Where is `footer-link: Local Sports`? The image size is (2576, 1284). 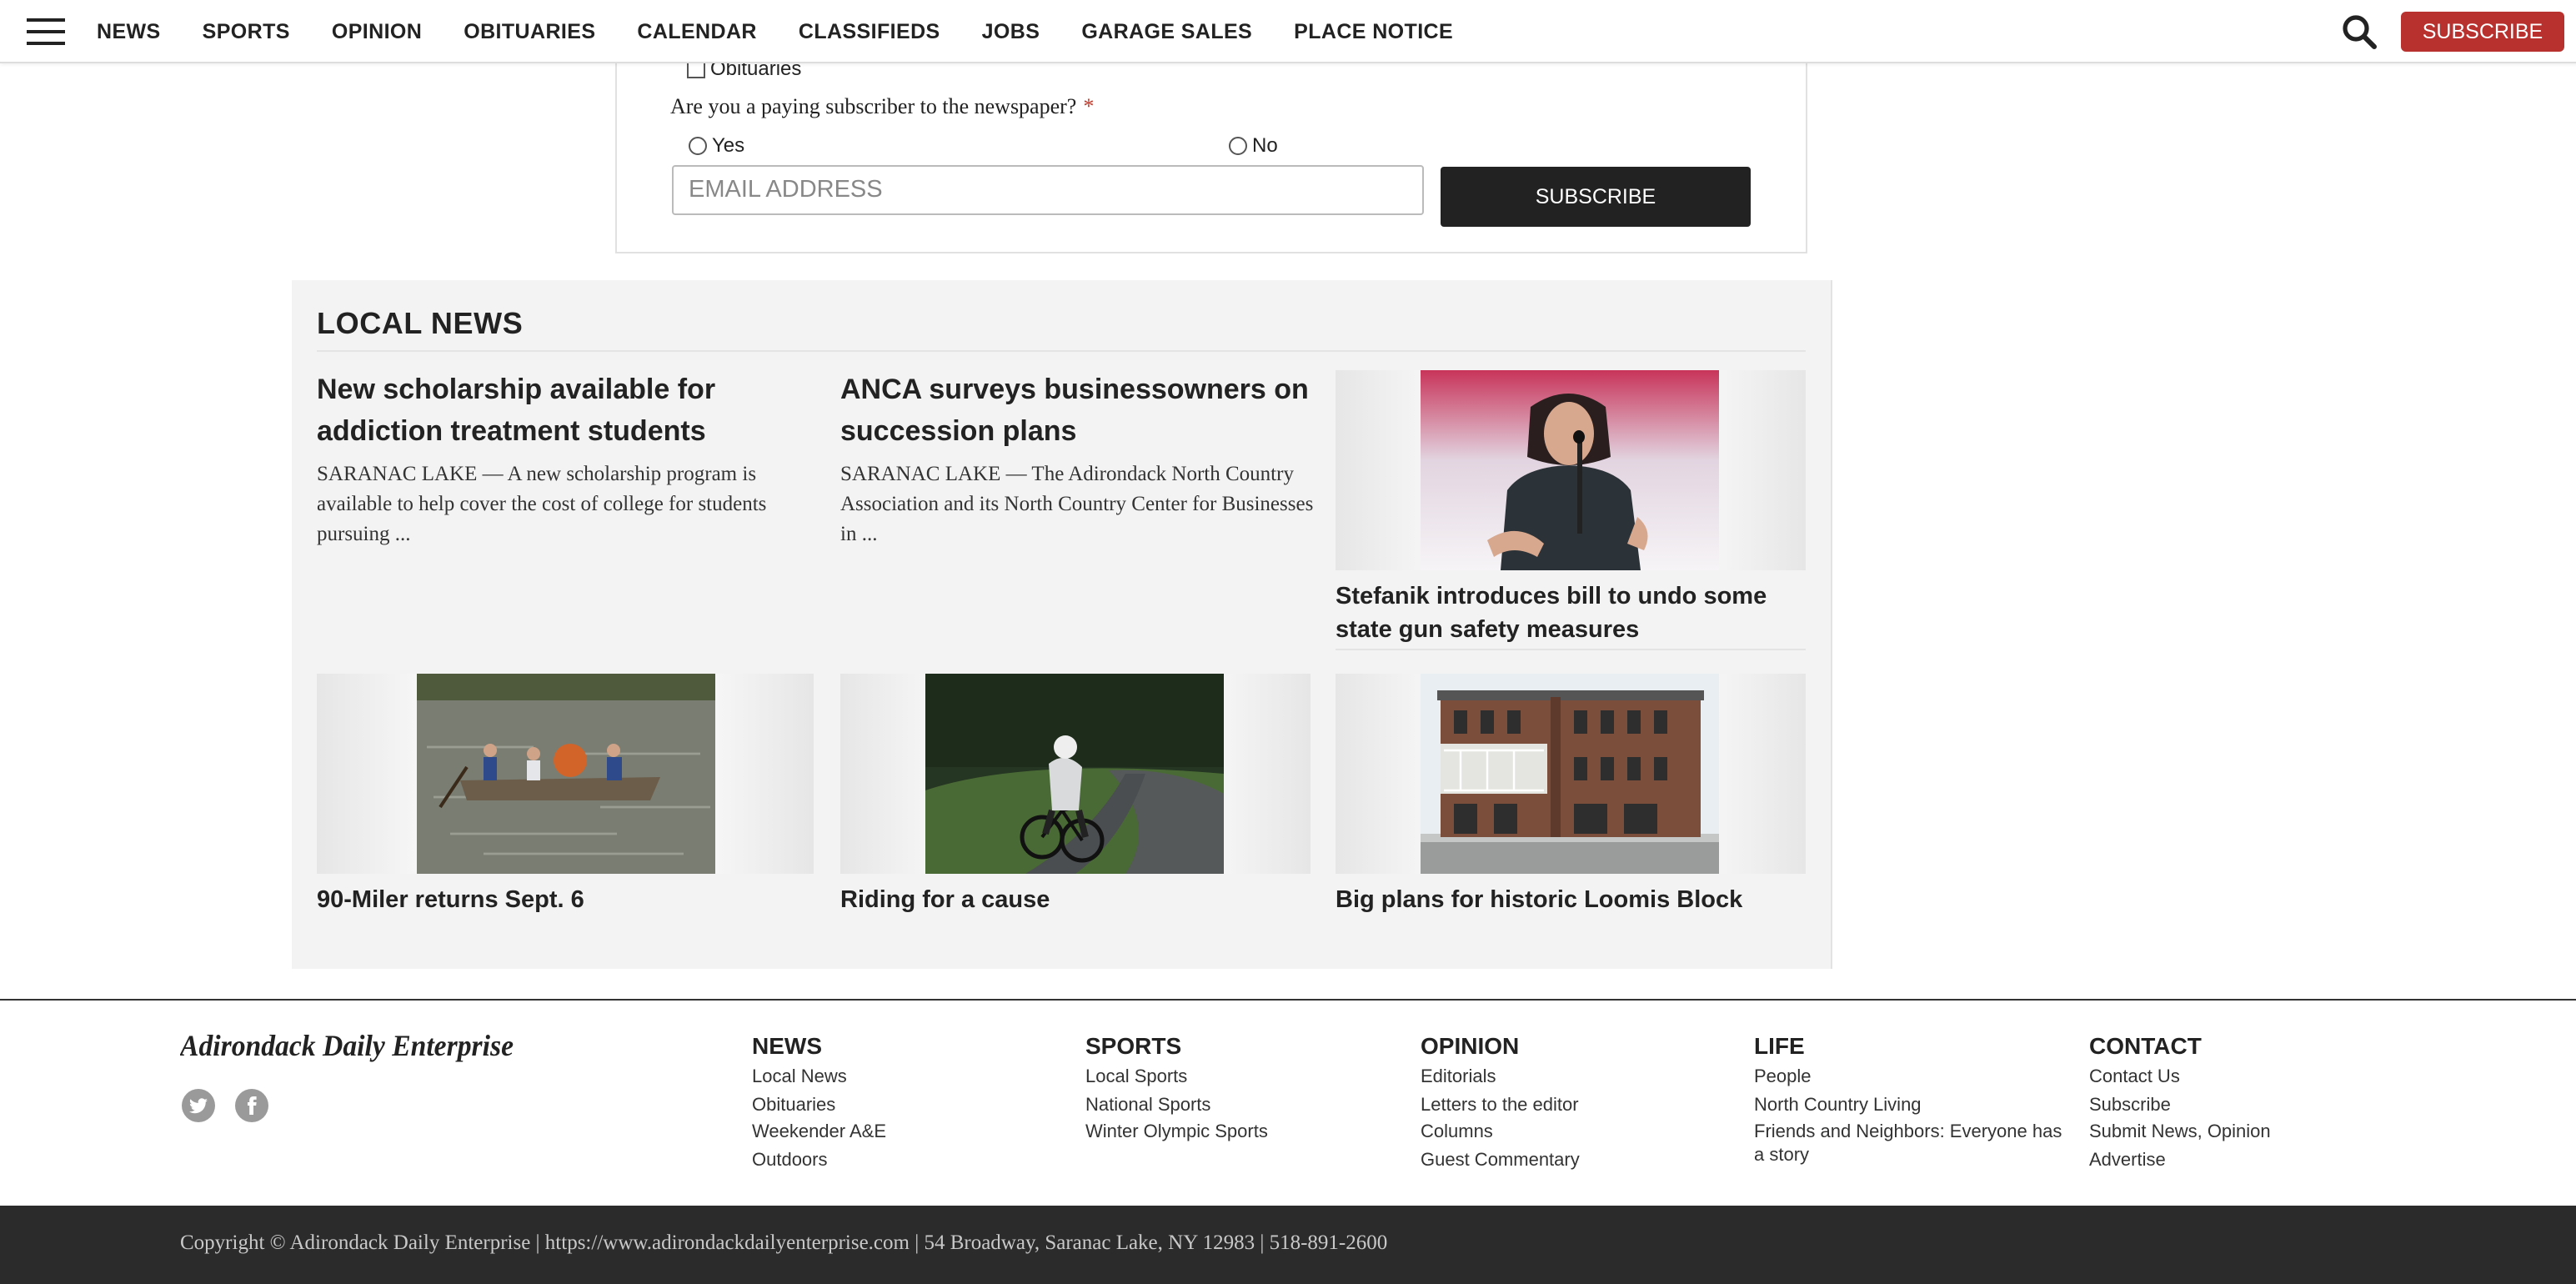
footer-link: Local Sports is located at coordinates (1235, 1077).